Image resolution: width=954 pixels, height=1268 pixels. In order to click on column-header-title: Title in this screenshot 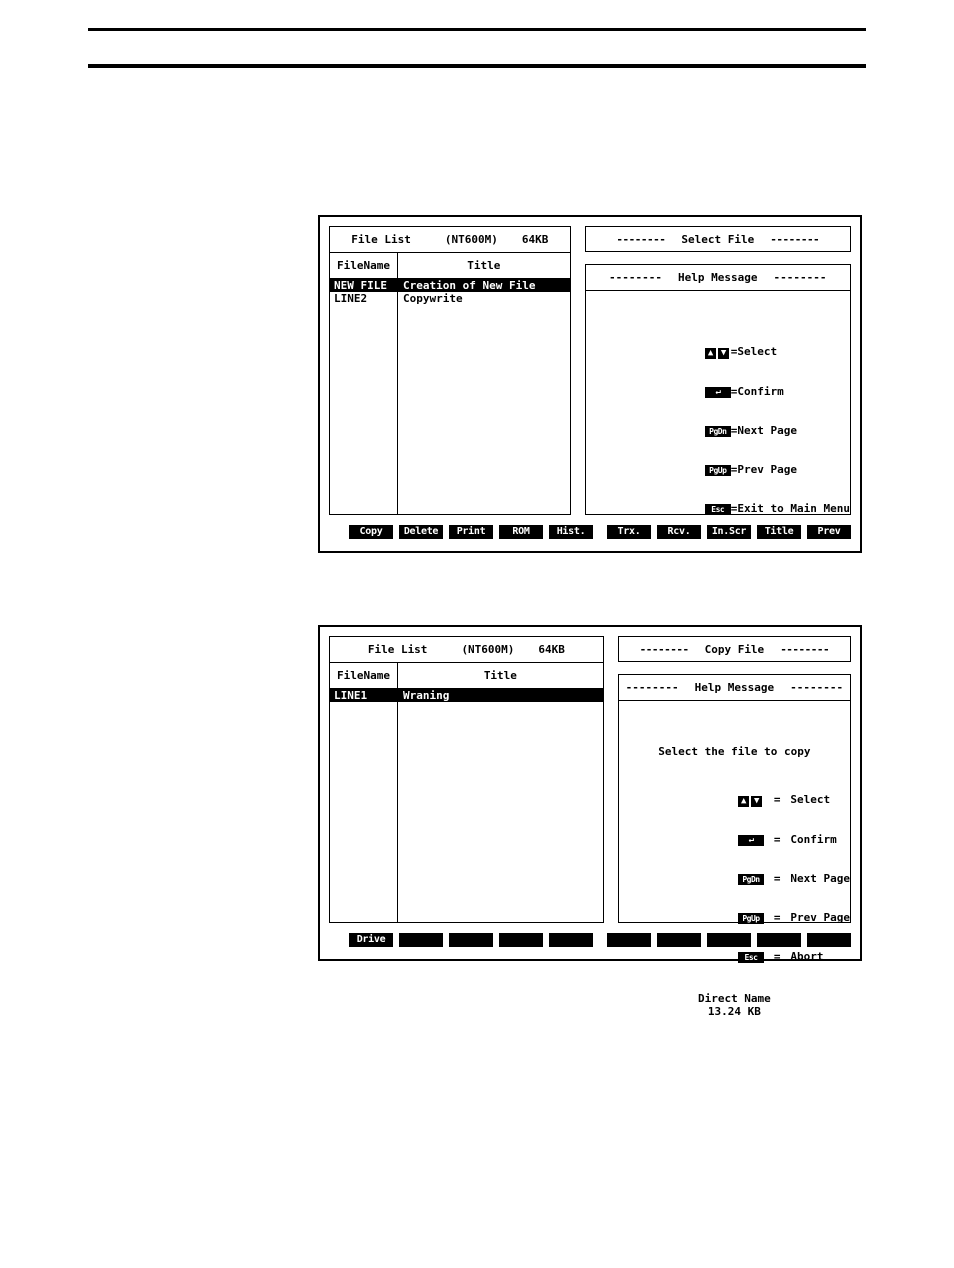, I will do `click(484, 265)`.